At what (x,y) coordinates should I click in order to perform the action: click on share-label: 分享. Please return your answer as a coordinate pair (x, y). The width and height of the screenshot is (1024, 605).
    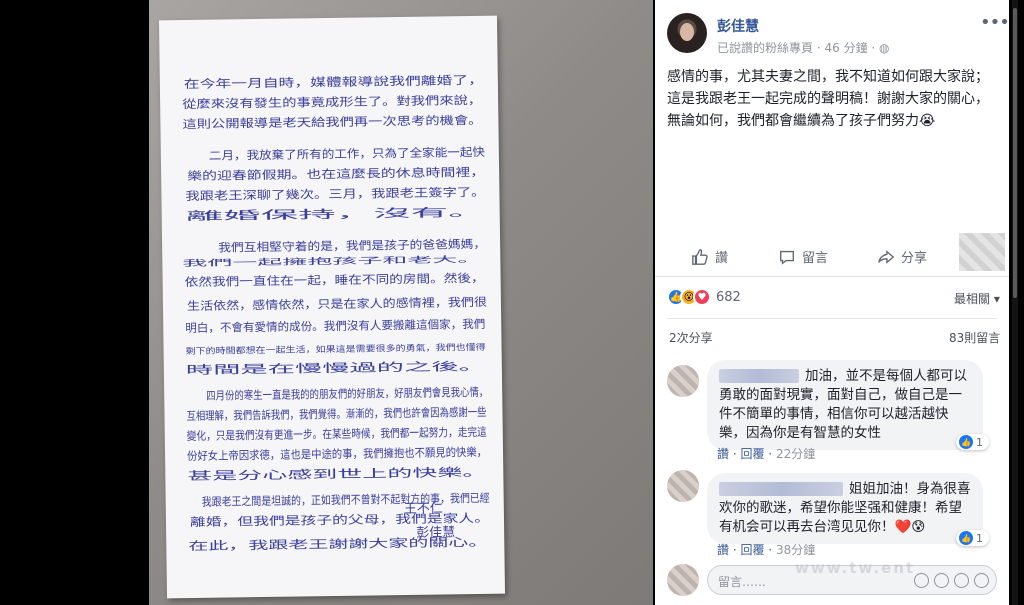
    Looking at the image, I should click on (914, 258).